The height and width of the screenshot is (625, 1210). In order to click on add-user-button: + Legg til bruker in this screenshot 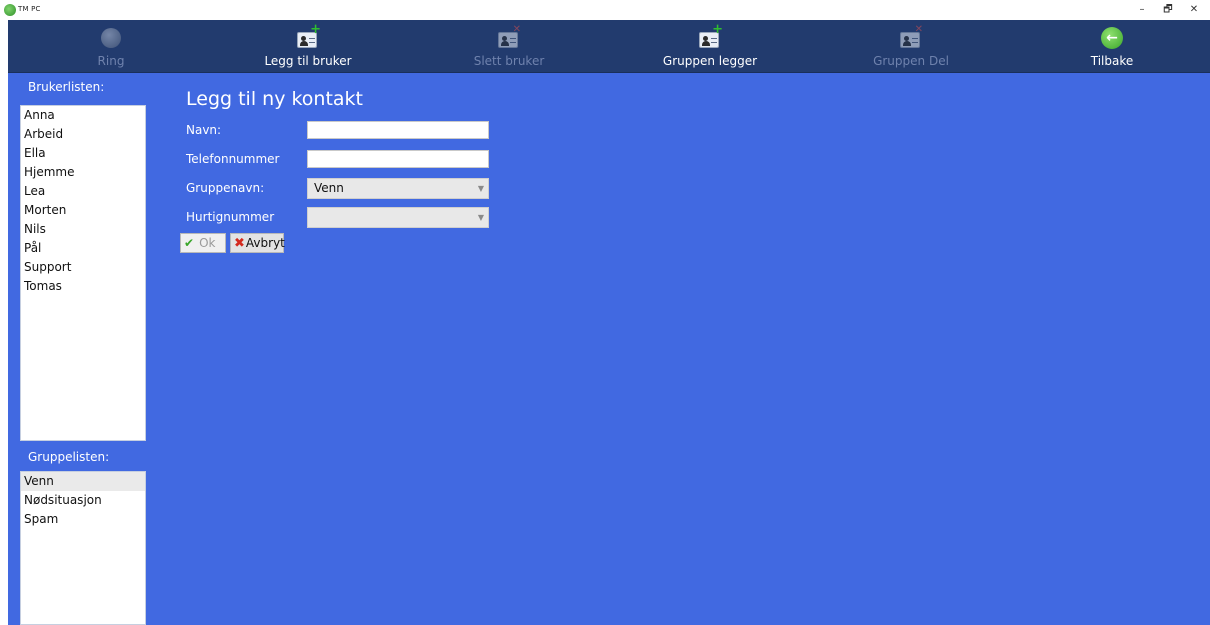, I will do `click(308, 46)`.